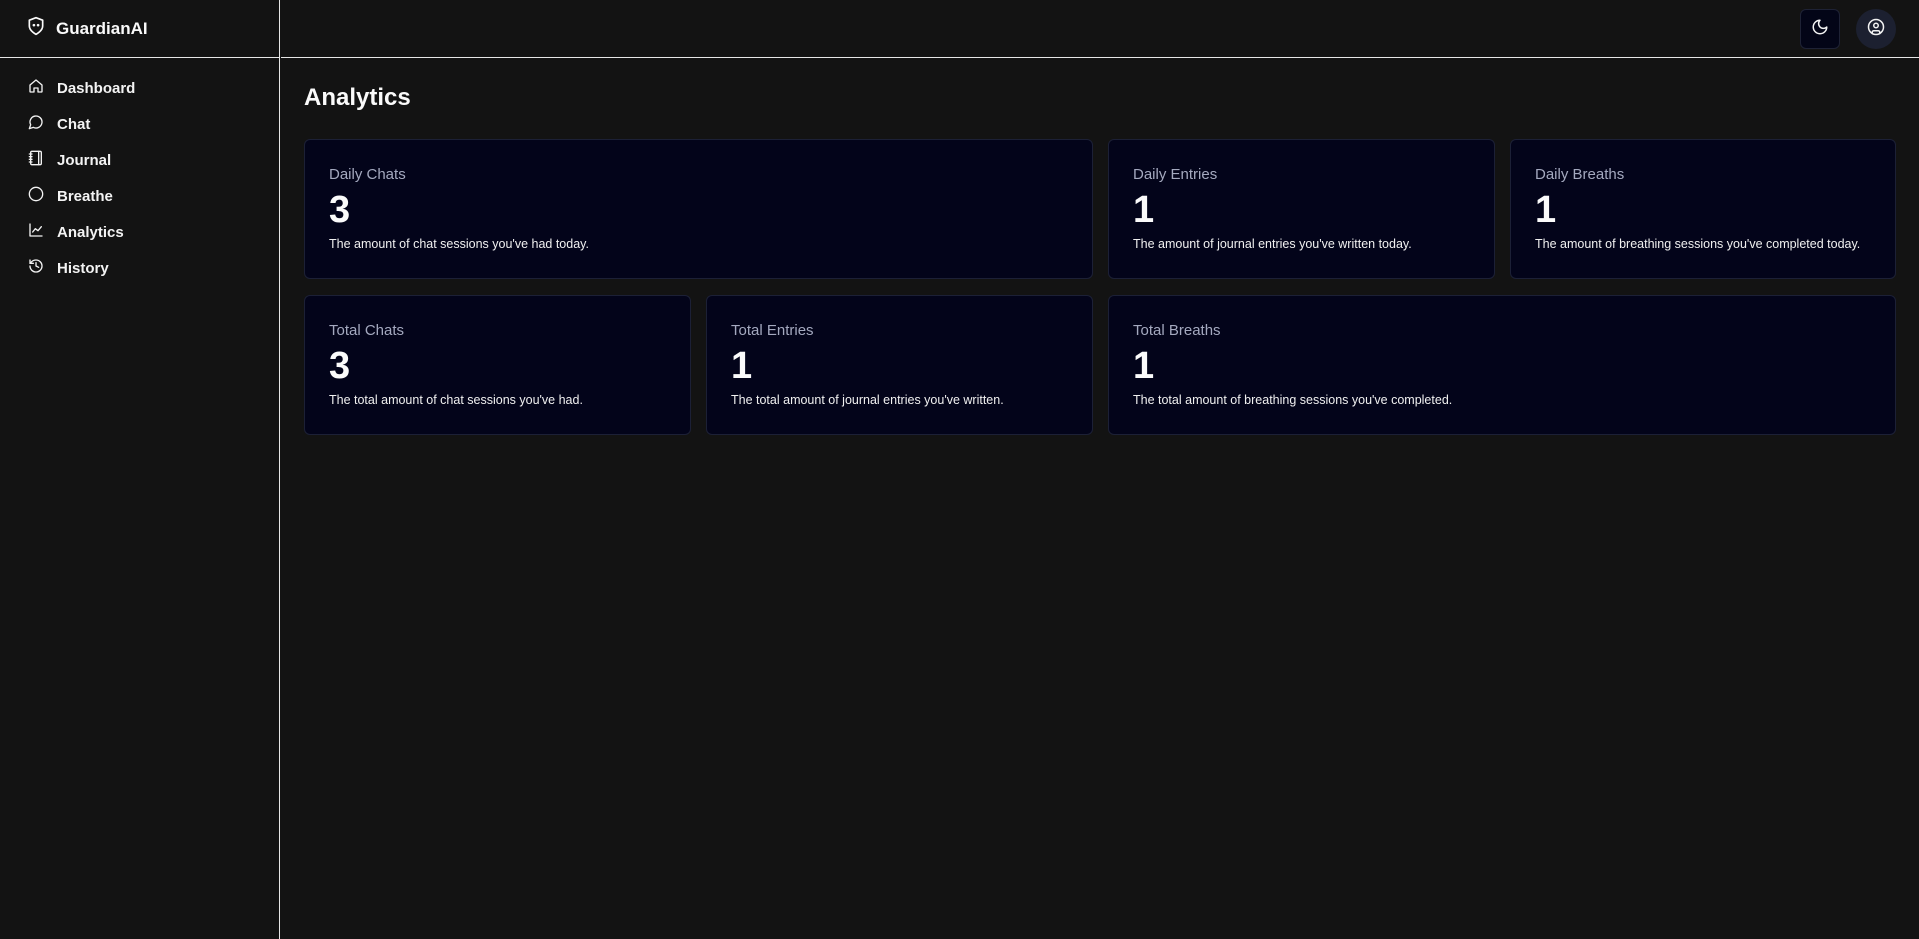 This screenshot has height=939, width=1919. What do you see at coordinates (367, 174) in the screenshot?
I see `card-title: Daily Chats` at bounding box center [367, 174].